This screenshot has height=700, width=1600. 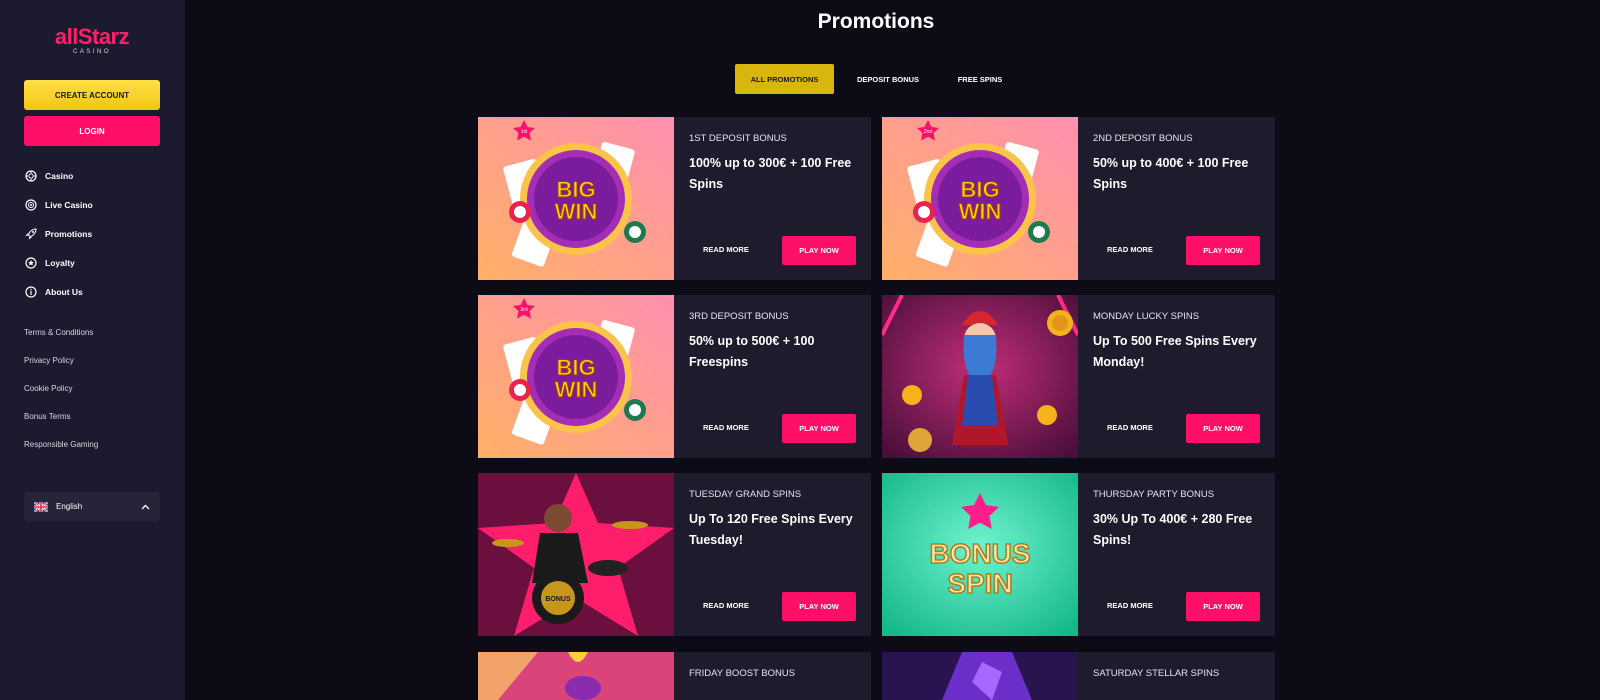 What do you see at coordinates (69, 234) in the screenshot?
I see `sidebar-item-label: Promotions` at bounding box center [69, 234].